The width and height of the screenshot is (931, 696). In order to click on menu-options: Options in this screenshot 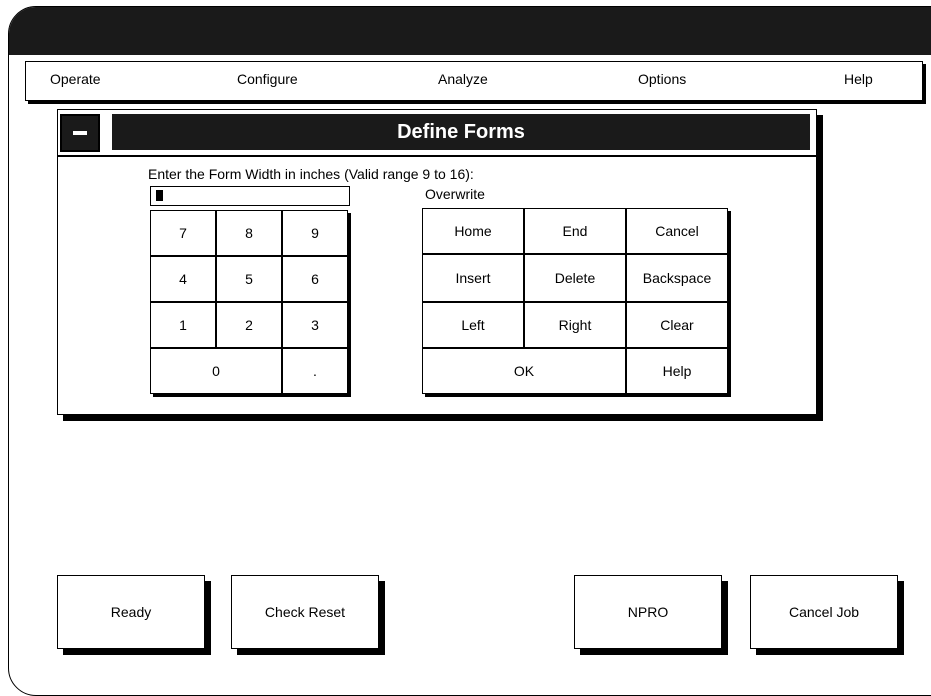, I will do `click(662, 79)`.